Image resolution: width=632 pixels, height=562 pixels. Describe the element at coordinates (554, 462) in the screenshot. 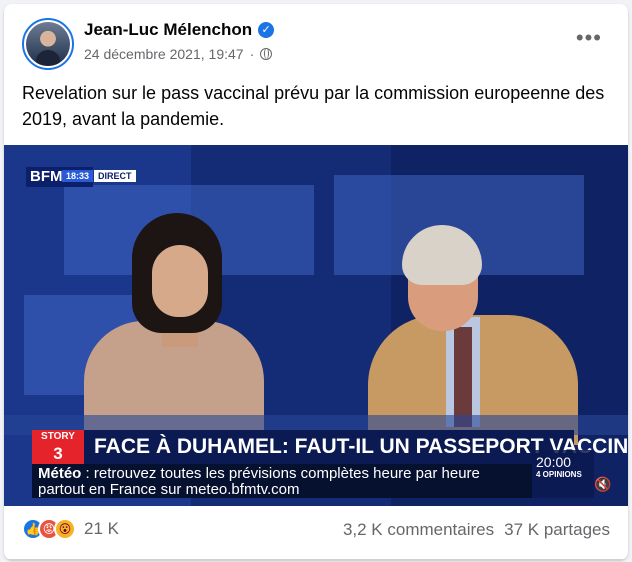

I see `clock-time: 20:00` at that location.